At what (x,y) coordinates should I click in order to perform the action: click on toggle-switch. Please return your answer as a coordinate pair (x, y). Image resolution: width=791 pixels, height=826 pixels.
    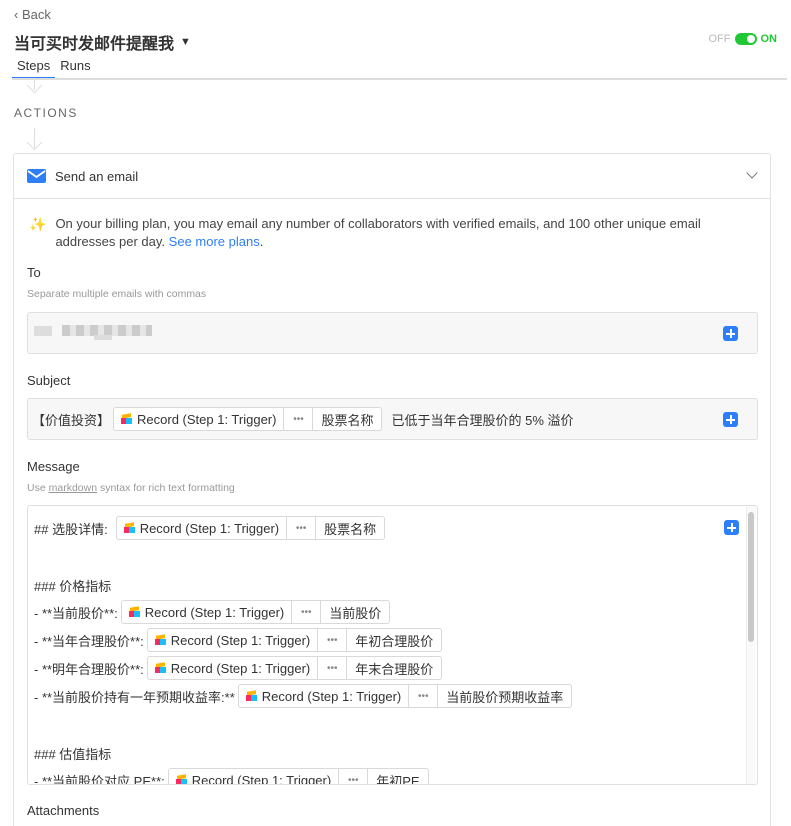
    Looking at the image, I should click on (745, 39).